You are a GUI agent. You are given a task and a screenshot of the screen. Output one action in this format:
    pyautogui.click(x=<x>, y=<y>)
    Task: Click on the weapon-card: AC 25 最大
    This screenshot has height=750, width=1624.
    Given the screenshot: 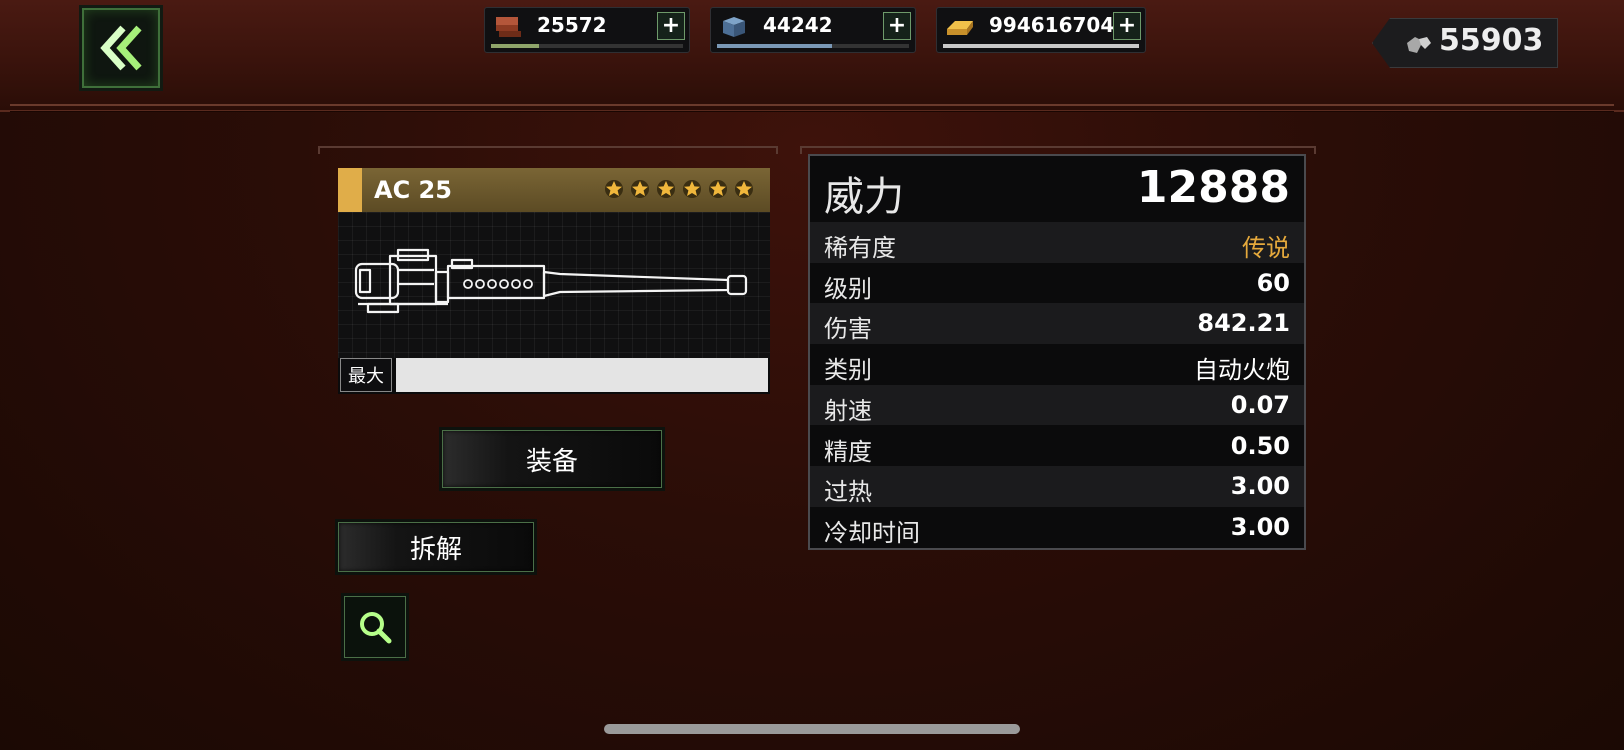 What is the action you would take?
    pyautogui.click(x=554, y=281)
    